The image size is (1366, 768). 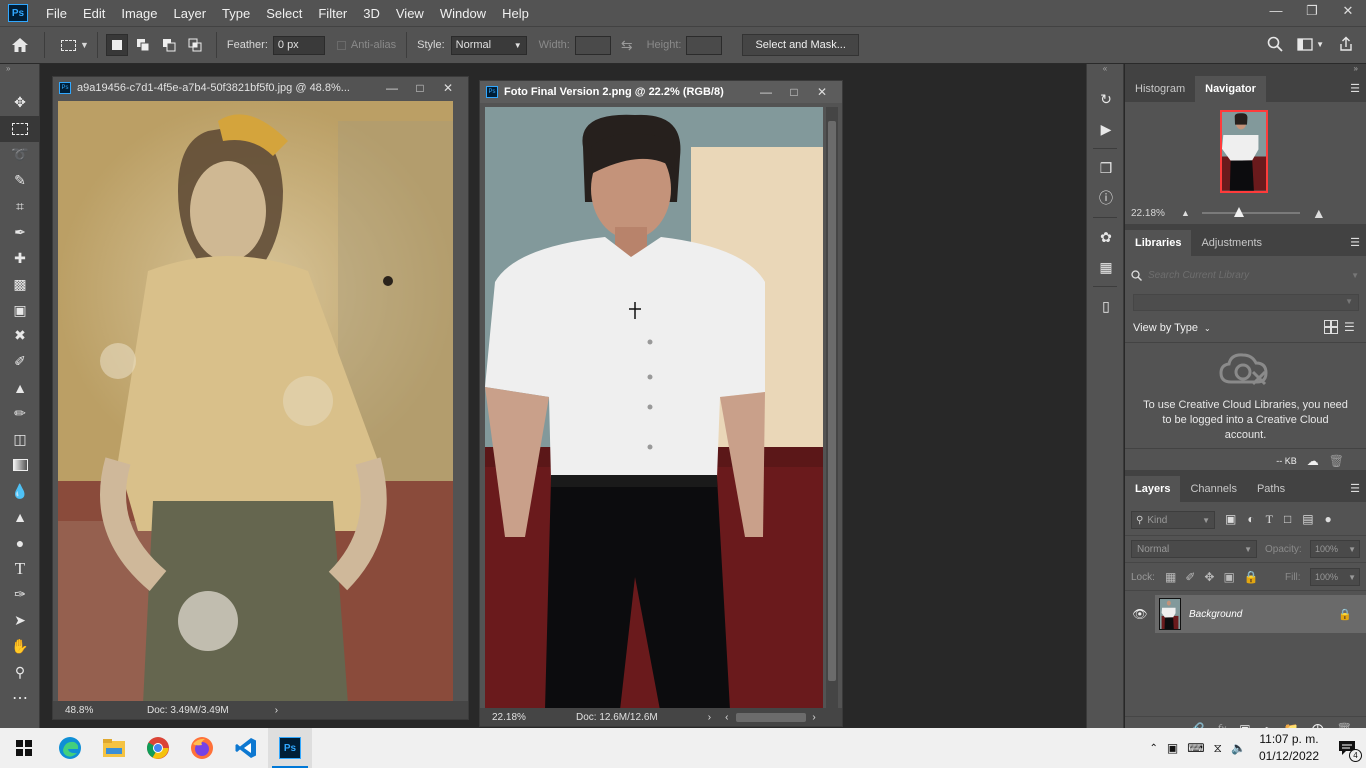 I want to click on lock-artboard-icon: ▣, so click(x=1228, y=577).